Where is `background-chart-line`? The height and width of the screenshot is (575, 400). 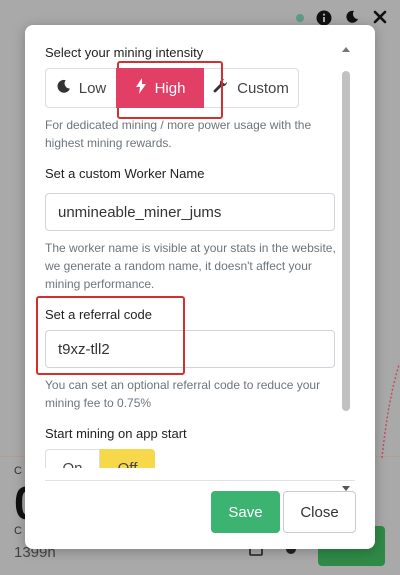 background-chart-line is located at coordinates (390, 411).